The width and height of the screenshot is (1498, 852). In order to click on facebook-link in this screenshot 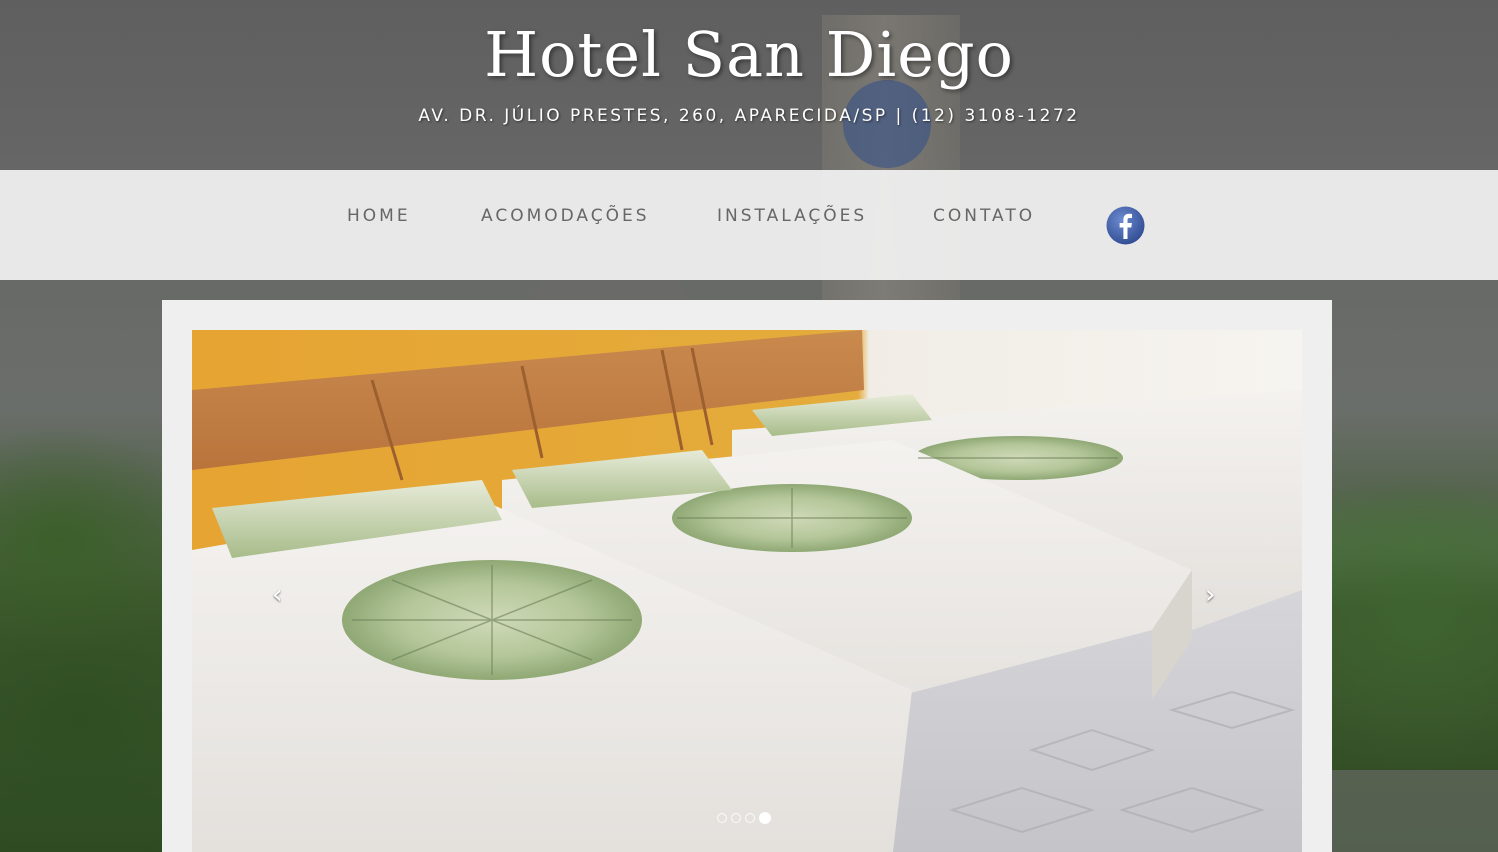, I will do `click(1125, 225)`.